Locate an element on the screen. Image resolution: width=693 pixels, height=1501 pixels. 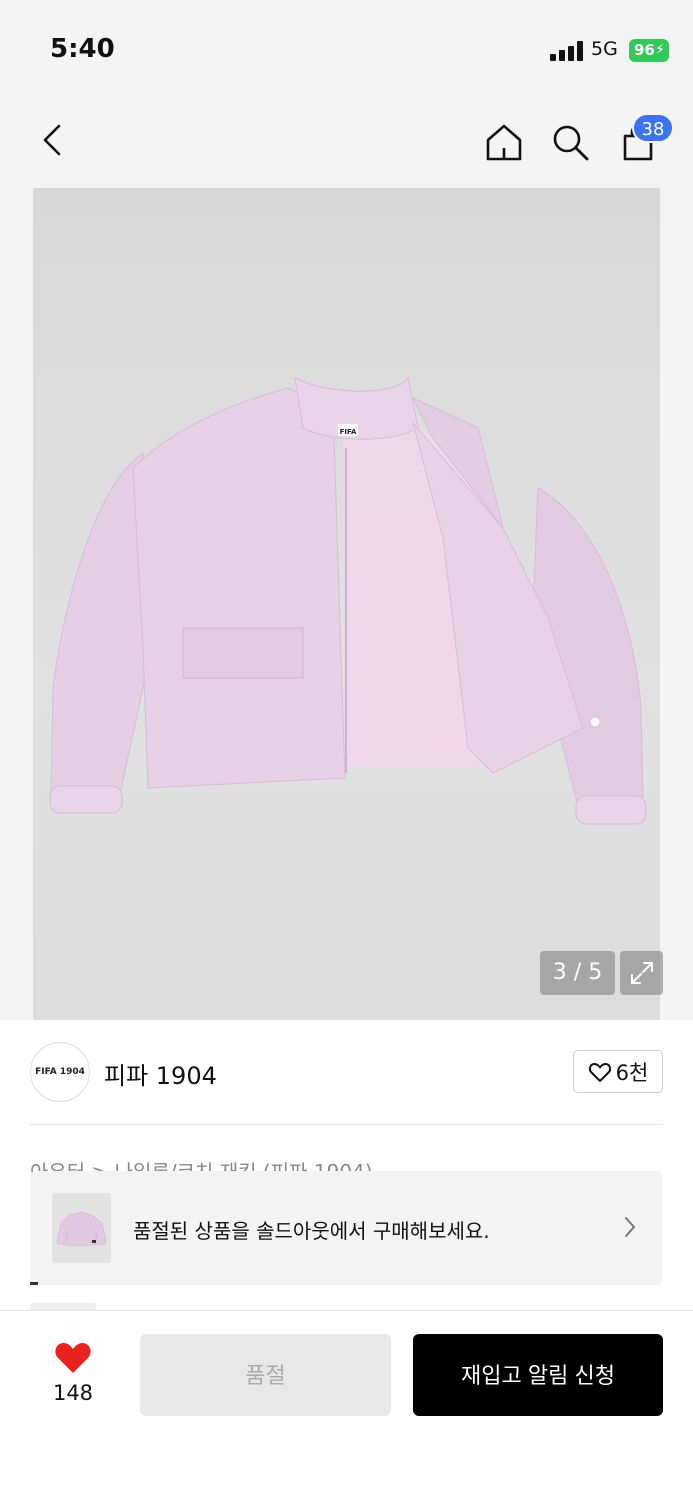
expand-icon is located at coordinates (641, 973).